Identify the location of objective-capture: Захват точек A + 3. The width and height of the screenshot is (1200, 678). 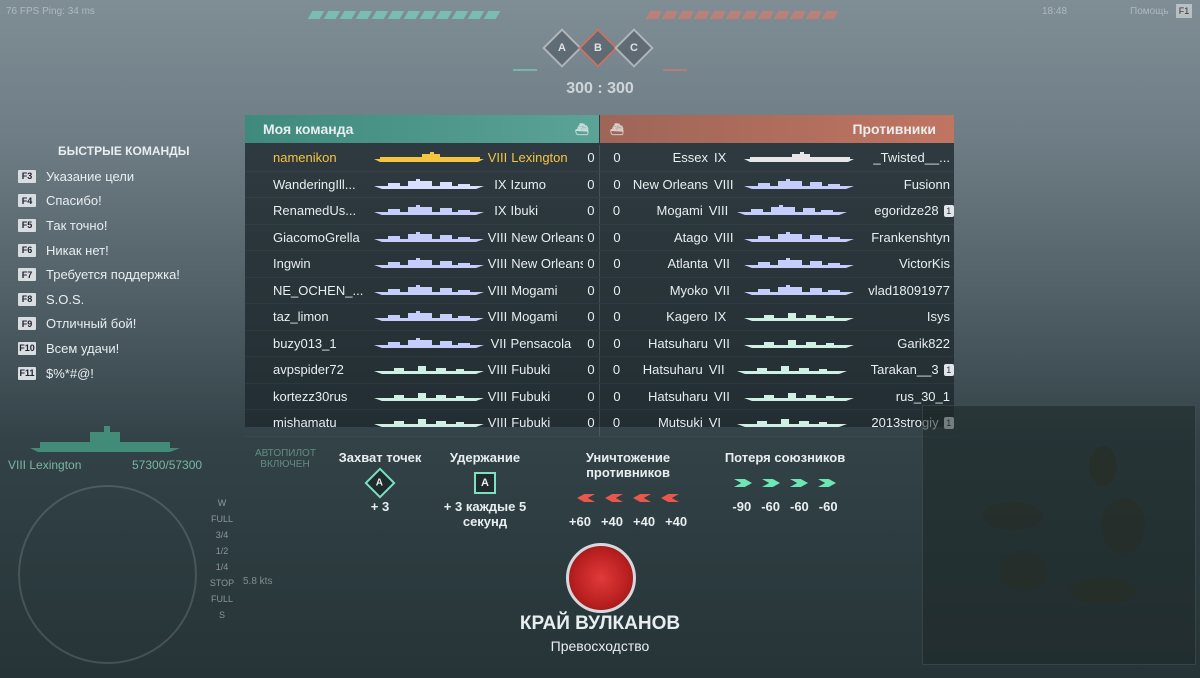
(380, 482).